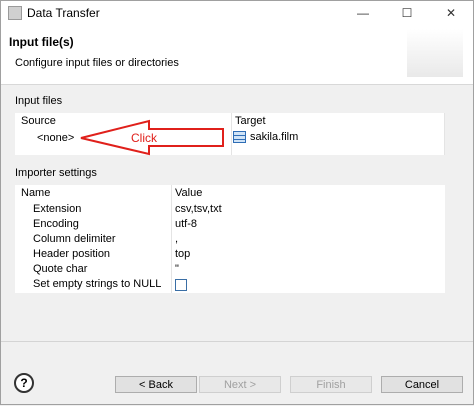 This screenshot has width=474, height=406. What do you see at coordinates (363, 13) in the screenshot?
I see `minimize-icon: —` at bounding box center [363, 13].